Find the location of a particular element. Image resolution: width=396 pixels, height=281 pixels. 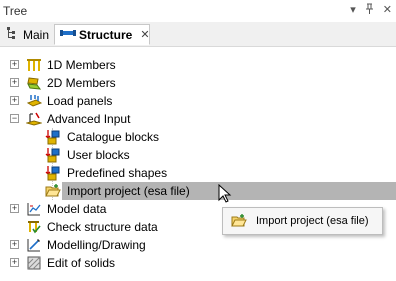

model-data-icon is located at coordinates (34, 209).